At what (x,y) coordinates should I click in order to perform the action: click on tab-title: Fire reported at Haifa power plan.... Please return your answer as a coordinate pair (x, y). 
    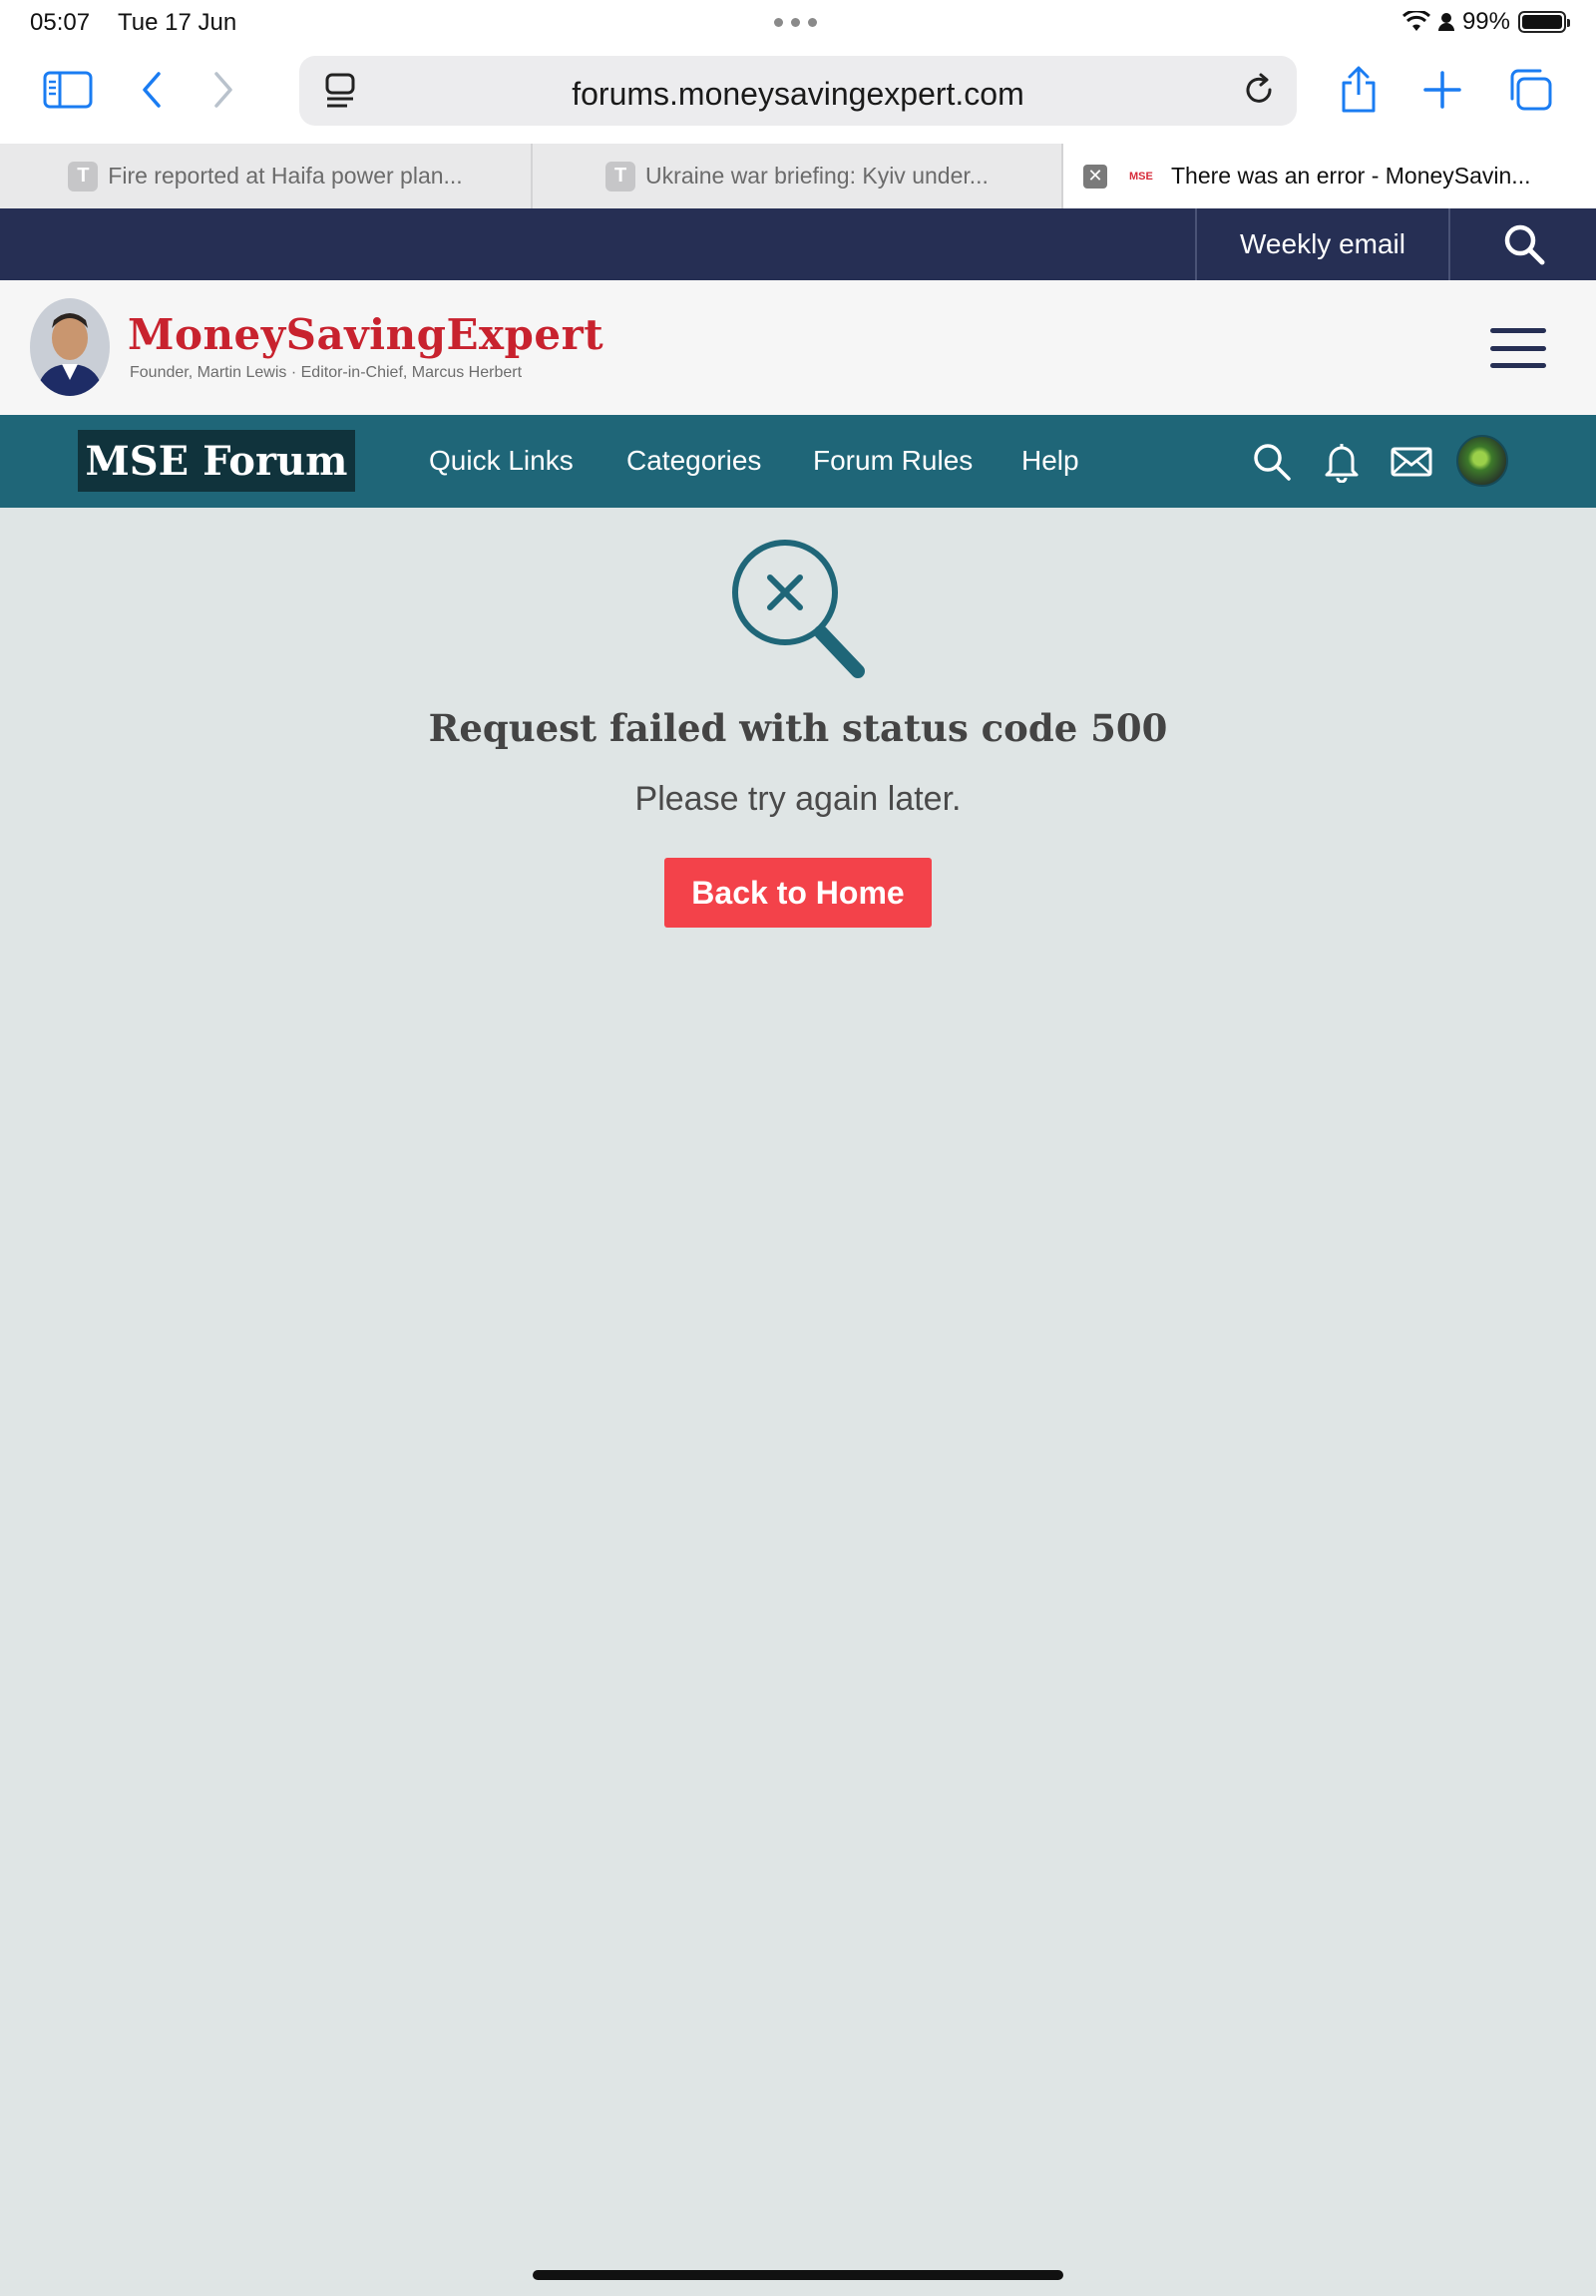
    Looking at the image, I should click on (285, 176).